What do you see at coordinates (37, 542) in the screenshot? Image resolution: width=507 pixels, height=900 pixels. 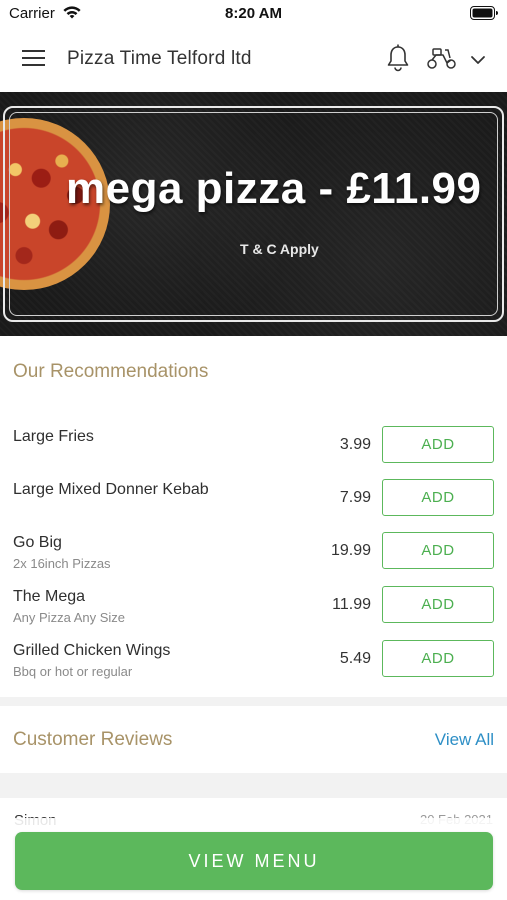 I see `item-name: Go Big` at bounding box center [37, 542].